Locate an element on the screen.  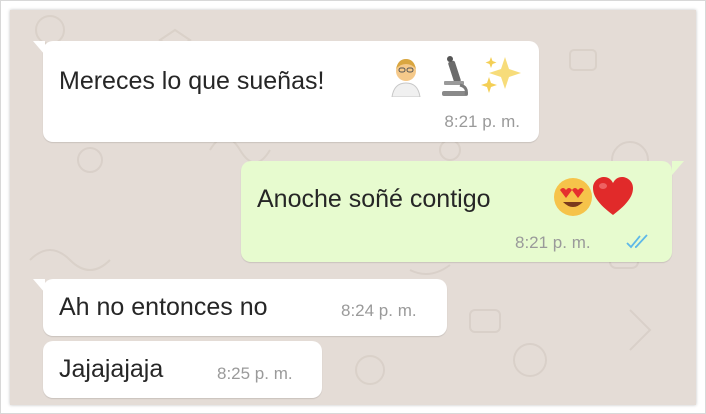
message-bubble-outgoing: Anoche soñé contigo 8:21 p. m. is located at coordinates (456, 211).